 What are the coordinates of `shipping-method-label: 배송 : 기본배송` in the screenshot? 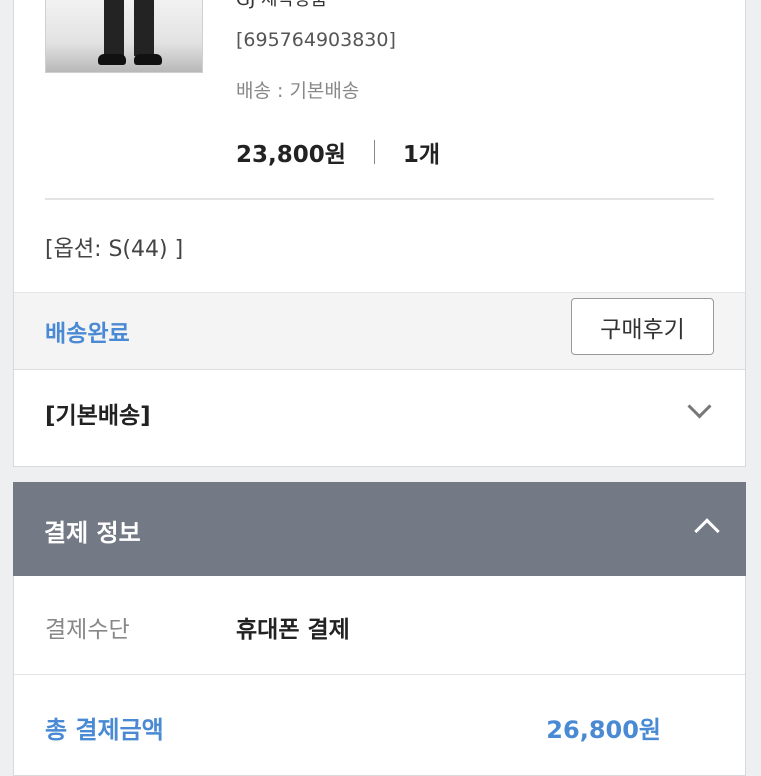 It's located at (298, 91).